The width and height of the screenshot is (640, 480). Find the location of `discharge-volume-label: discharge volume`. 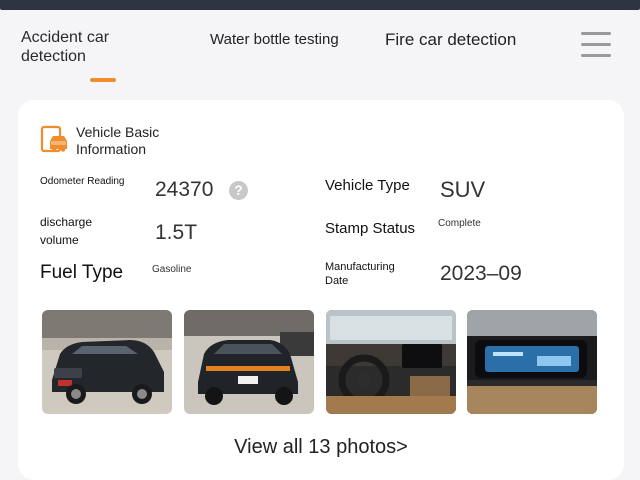

discharge-volume-label: discharge volume is located at coordinates (66, 231).